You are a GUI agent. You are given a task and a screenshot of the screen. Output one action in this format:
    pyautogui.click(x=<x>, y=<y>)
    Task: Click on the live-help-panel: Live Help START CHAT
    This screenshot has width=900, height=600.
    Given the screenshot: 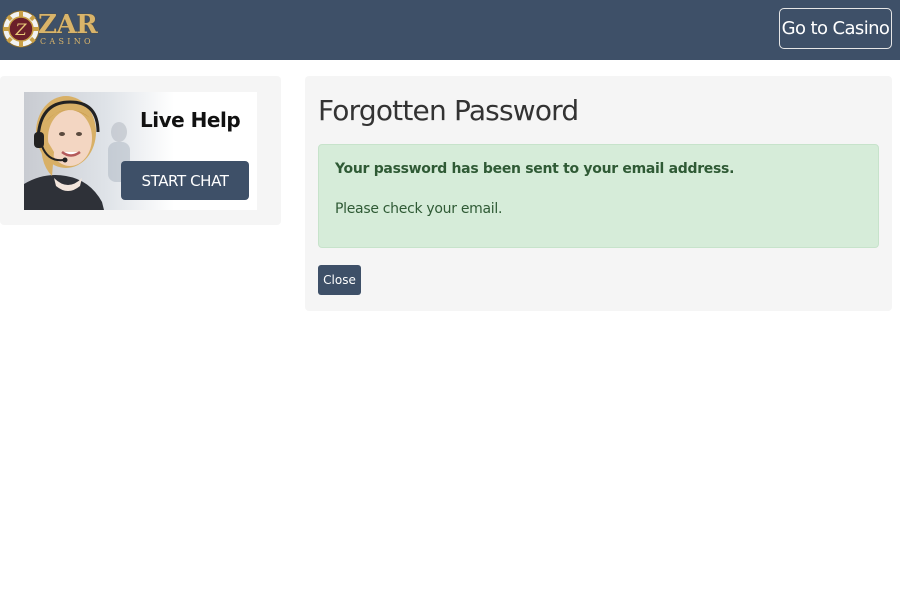 What is the action you would take?
    pyautogui.click(x=140, y=150)
    